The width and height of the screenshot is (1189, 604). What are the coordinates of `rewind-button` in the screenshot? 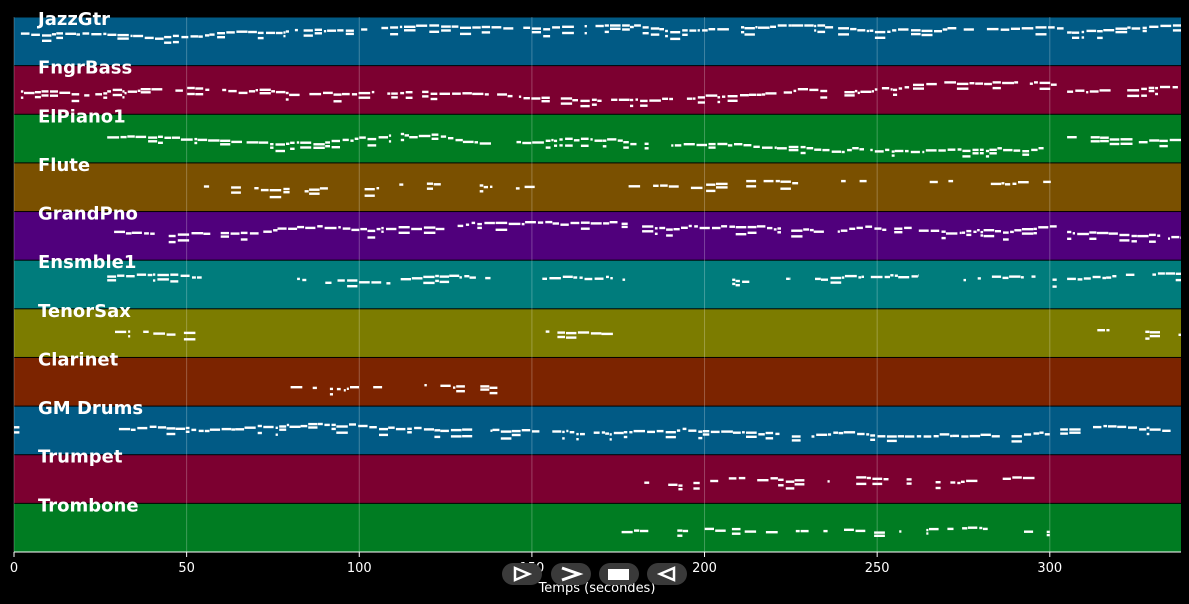 It's located at (667, 574).